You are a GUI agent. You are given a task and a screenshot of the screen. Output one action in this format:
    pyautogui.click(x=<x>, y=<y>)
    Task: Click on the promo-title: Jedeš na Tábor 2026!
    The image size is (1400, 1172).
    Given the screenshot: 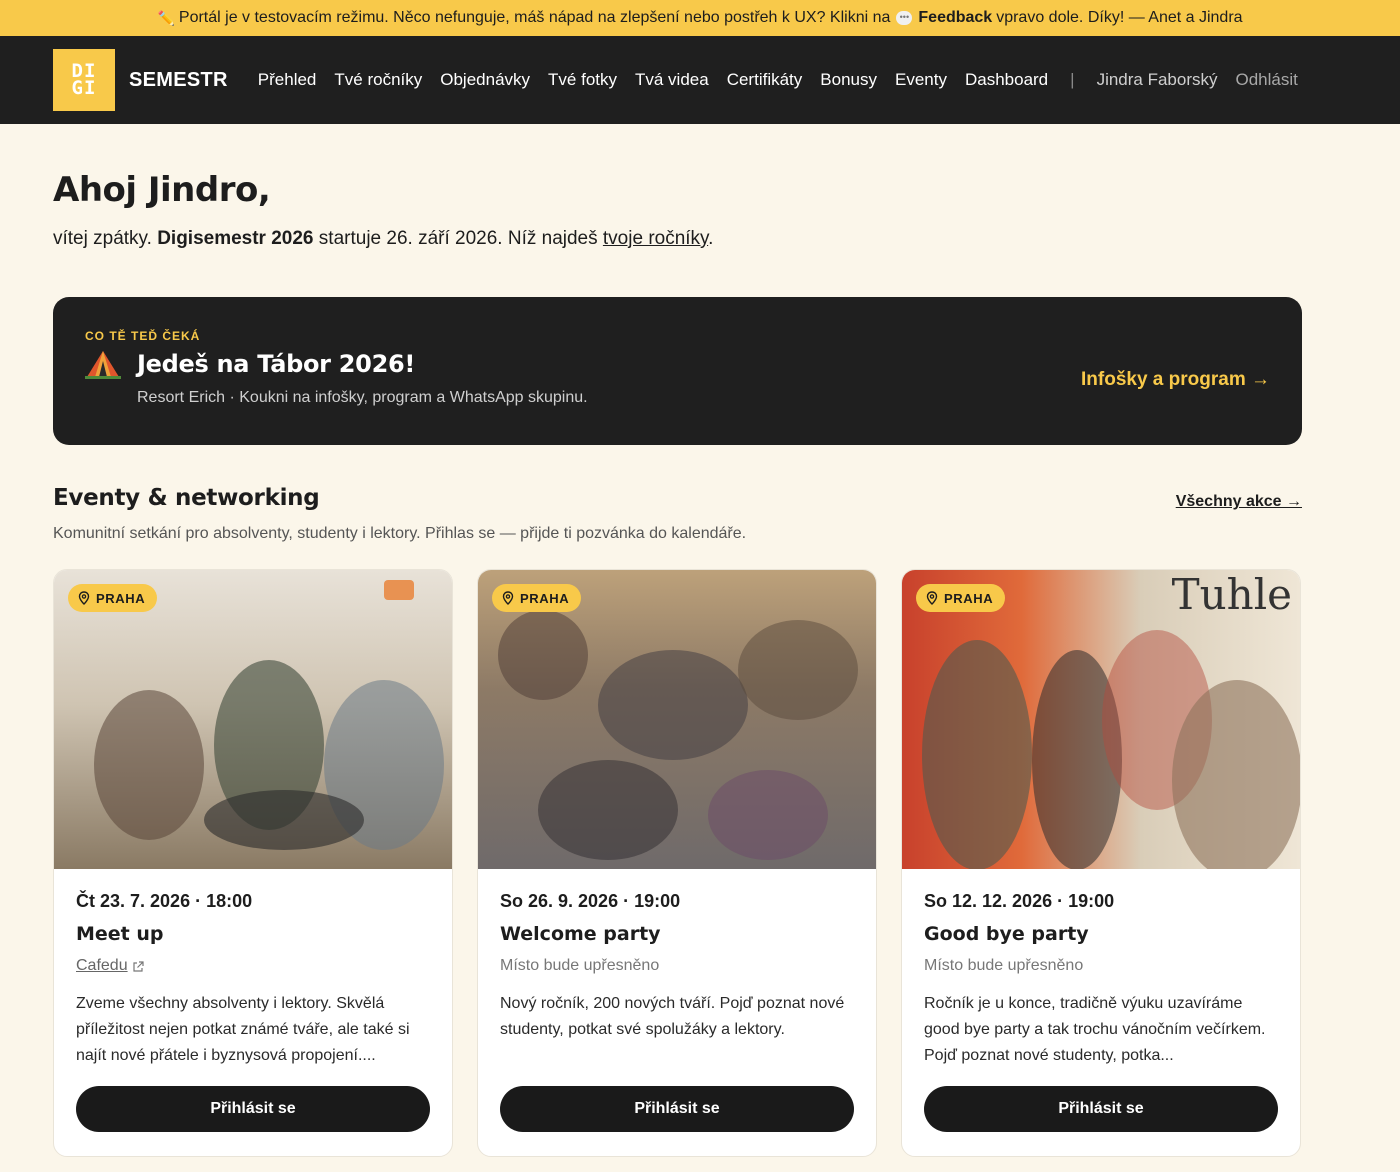 What is the action you would take?
    pyautogui.click(x=276, y=364)
    